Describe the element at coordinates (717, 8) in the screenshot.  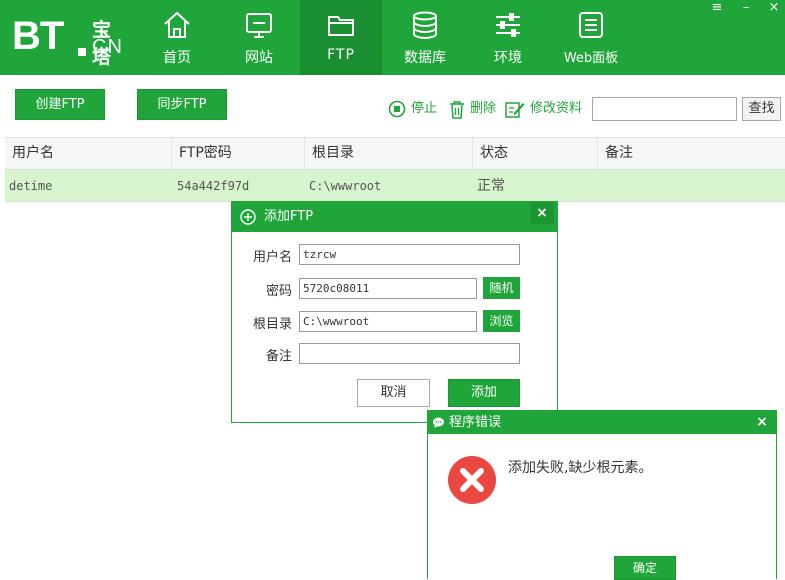
I see `menu-icon: ≡` at that location.